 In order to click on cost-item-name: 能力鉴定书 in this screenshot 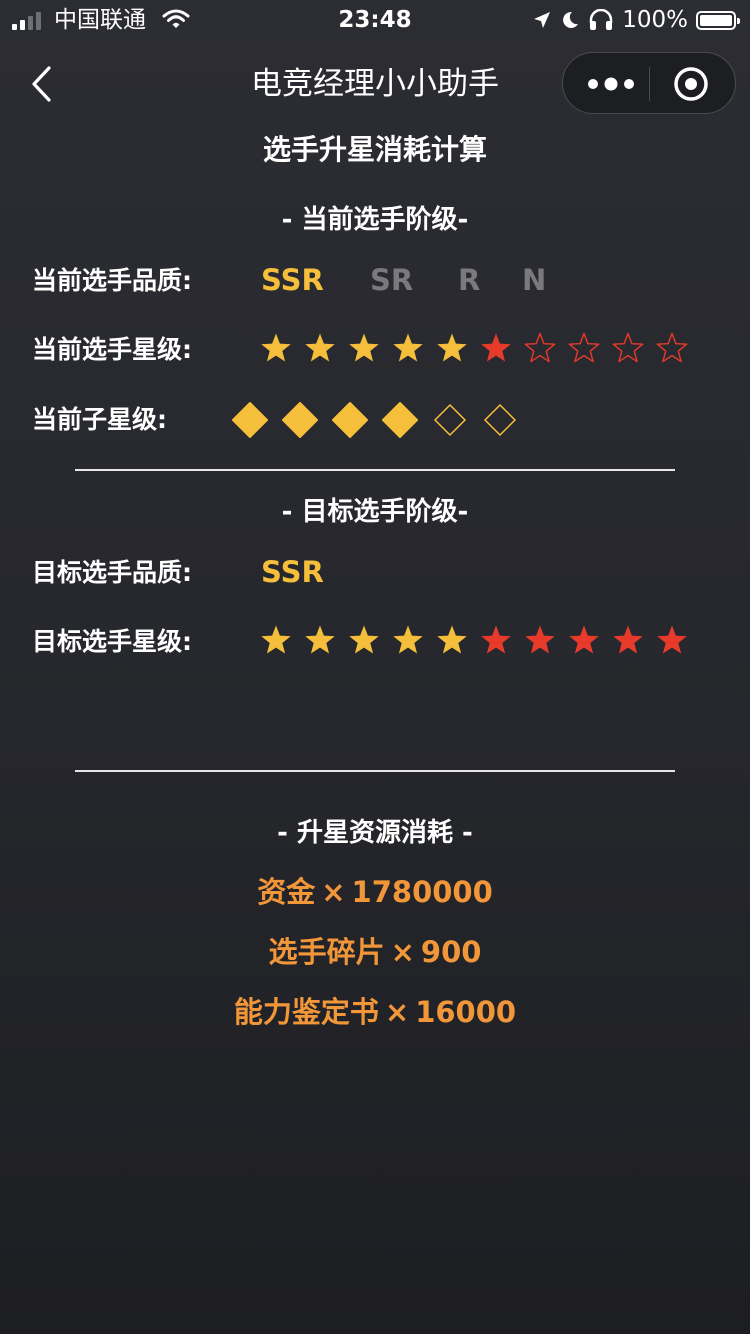, I will do `click(306, 1012)`.